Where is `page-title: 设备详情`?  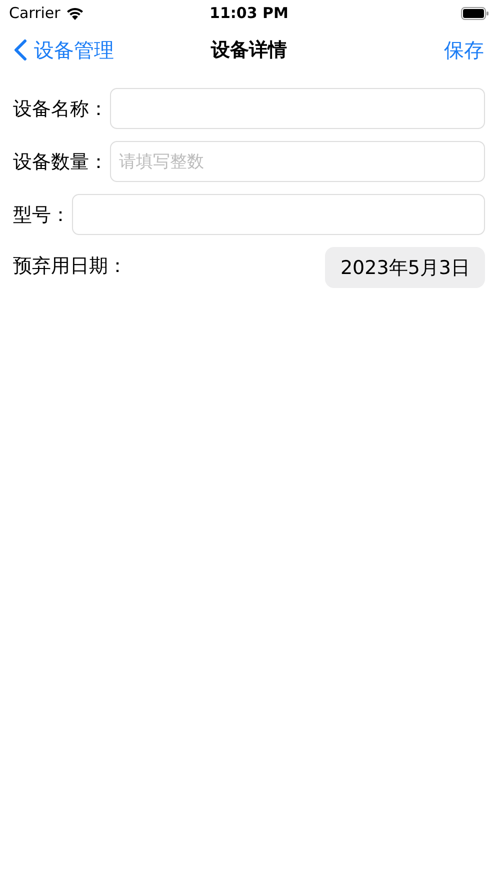 page-title: 设备详情 is located at coordinates (249, 50).